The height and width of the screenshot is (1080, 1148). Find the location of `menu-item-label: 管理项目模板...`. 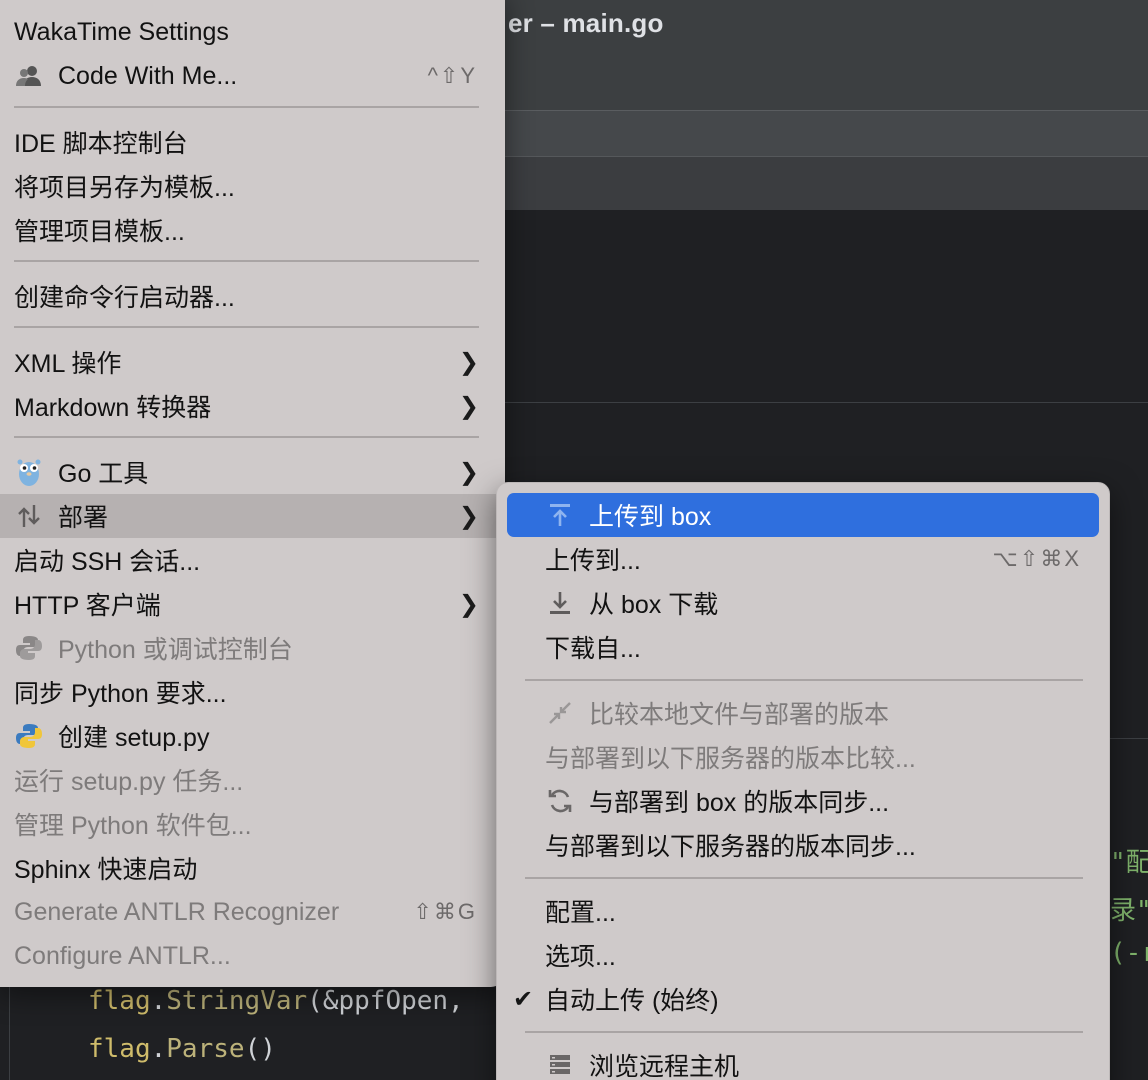

menu-item-label: 管理项目模板... is located at coordinates (99, 232).